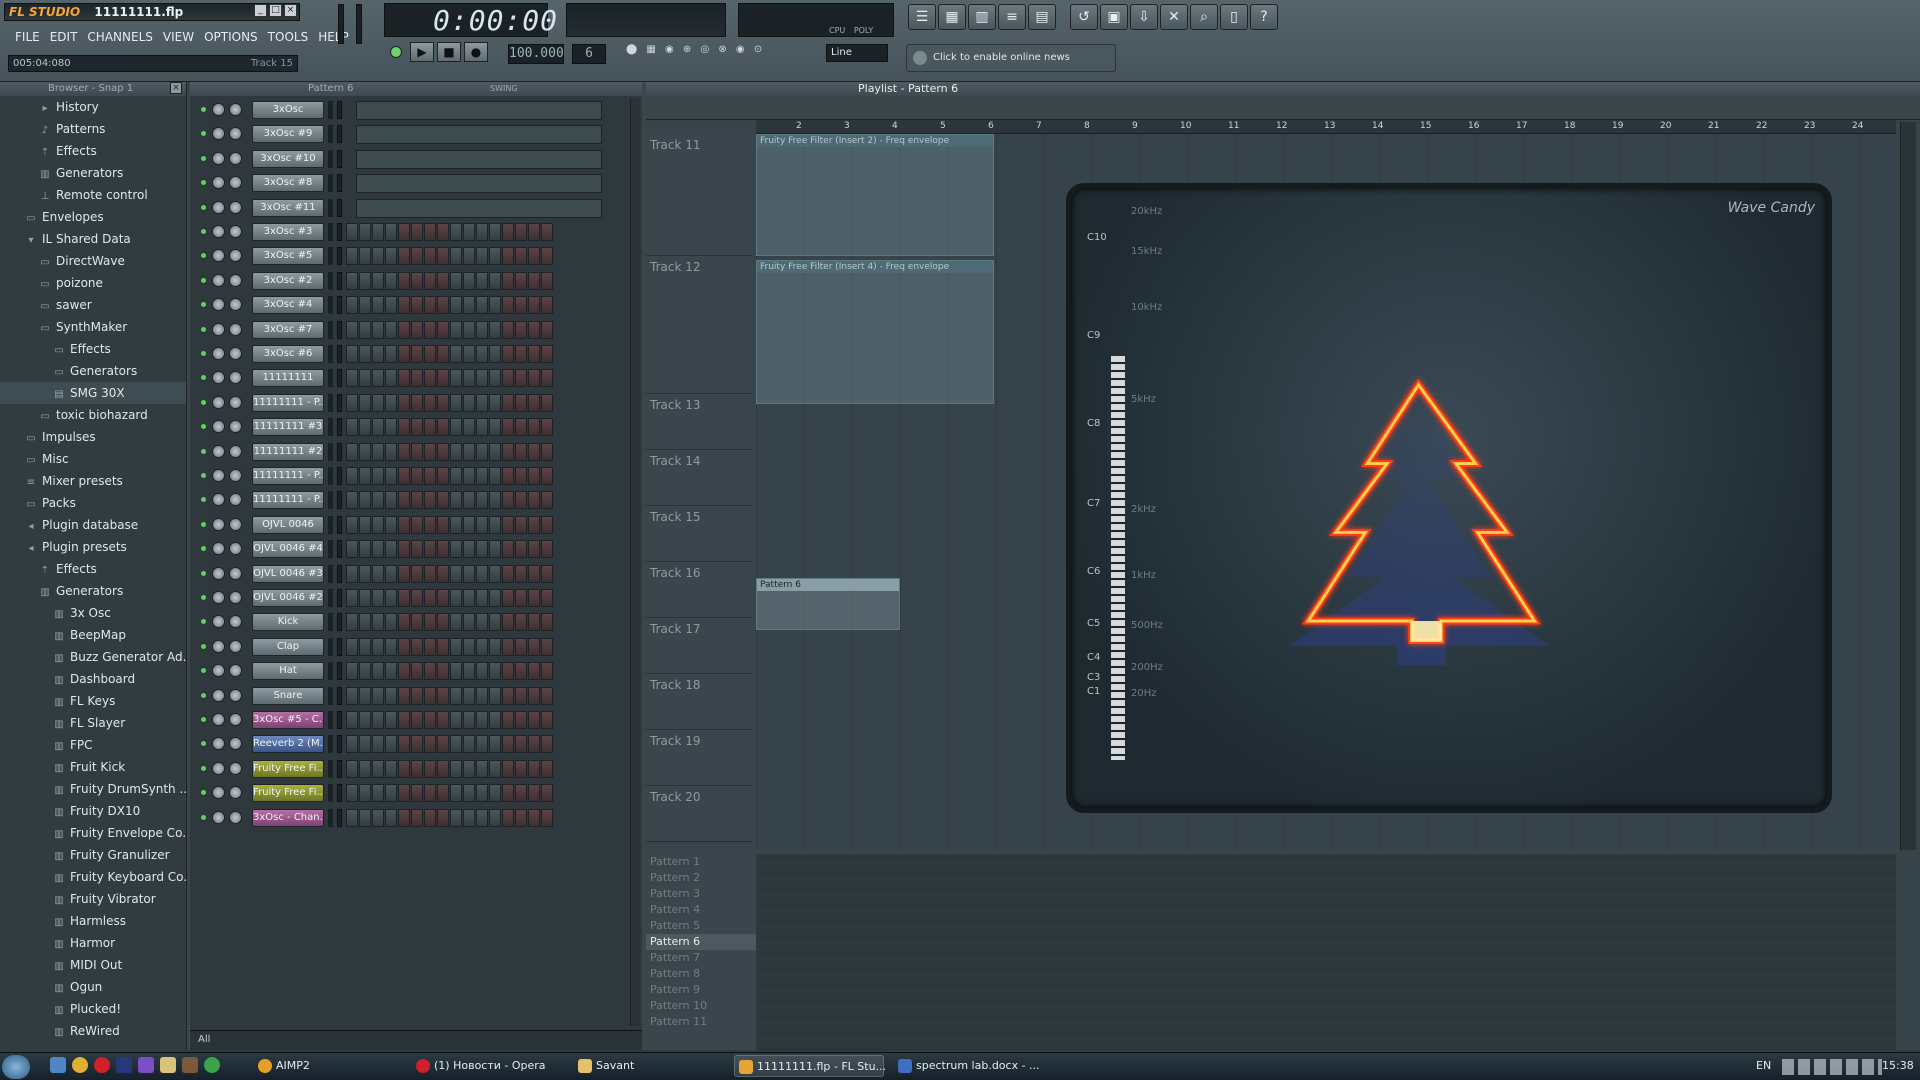 This screenshot has height=1080, width=1920. I want to click on browser-item-packs: ▭ Packs, so click(93, 503).